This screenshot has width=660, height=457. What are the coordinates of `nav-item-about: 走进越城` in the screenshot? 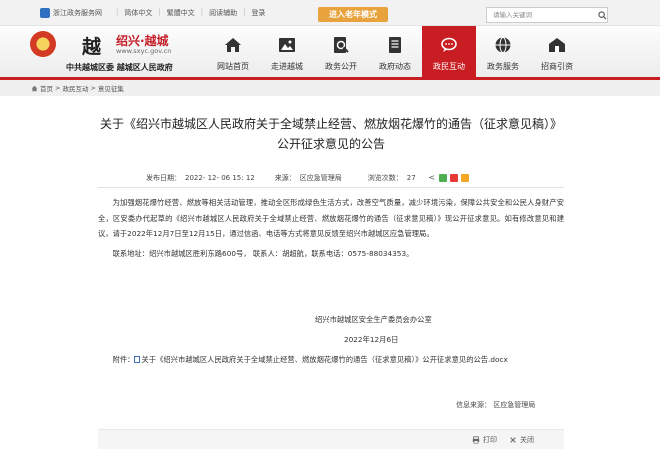 It's located at (287, 51).